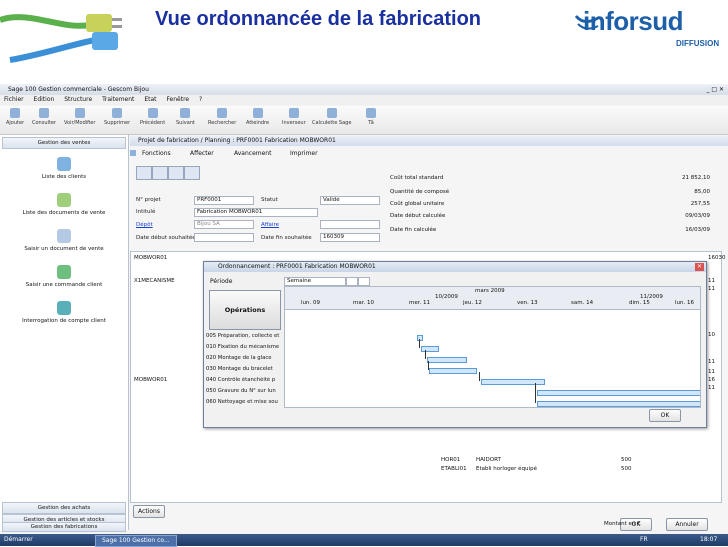 The height and width of the screenshot is (547, 728). I want to click on item-desc: Etabli horloger équipé, so click(506, 469).